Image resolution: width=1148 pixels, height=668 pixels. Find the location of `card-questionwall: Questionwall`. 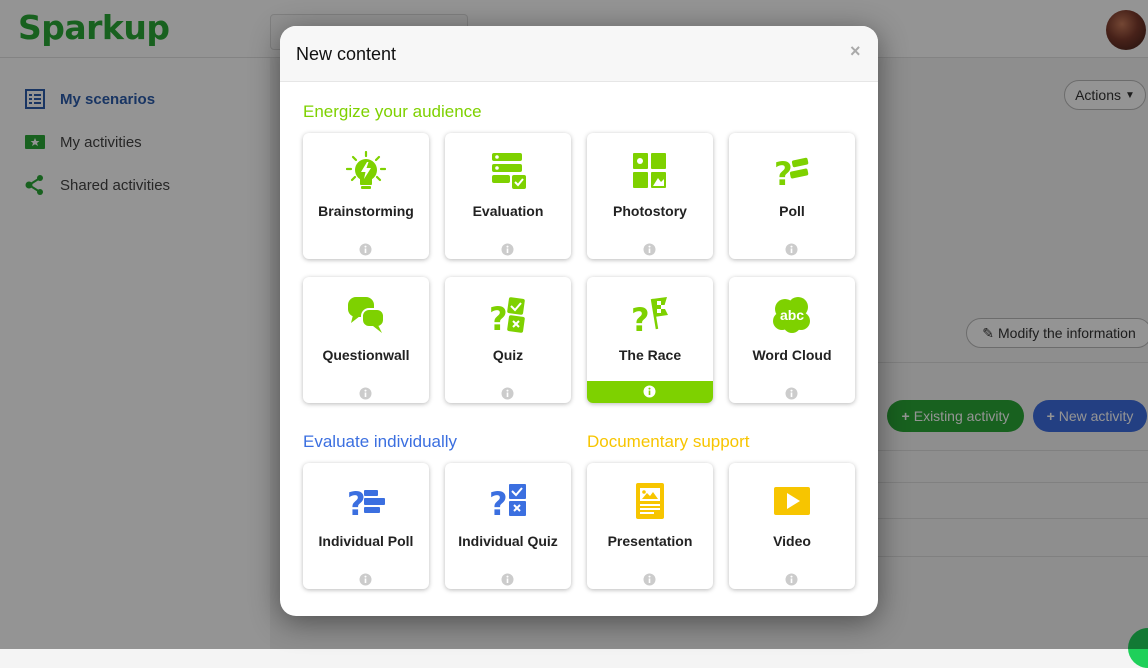

card-questionwall: Questionwall is located at coordinates (366, 340).